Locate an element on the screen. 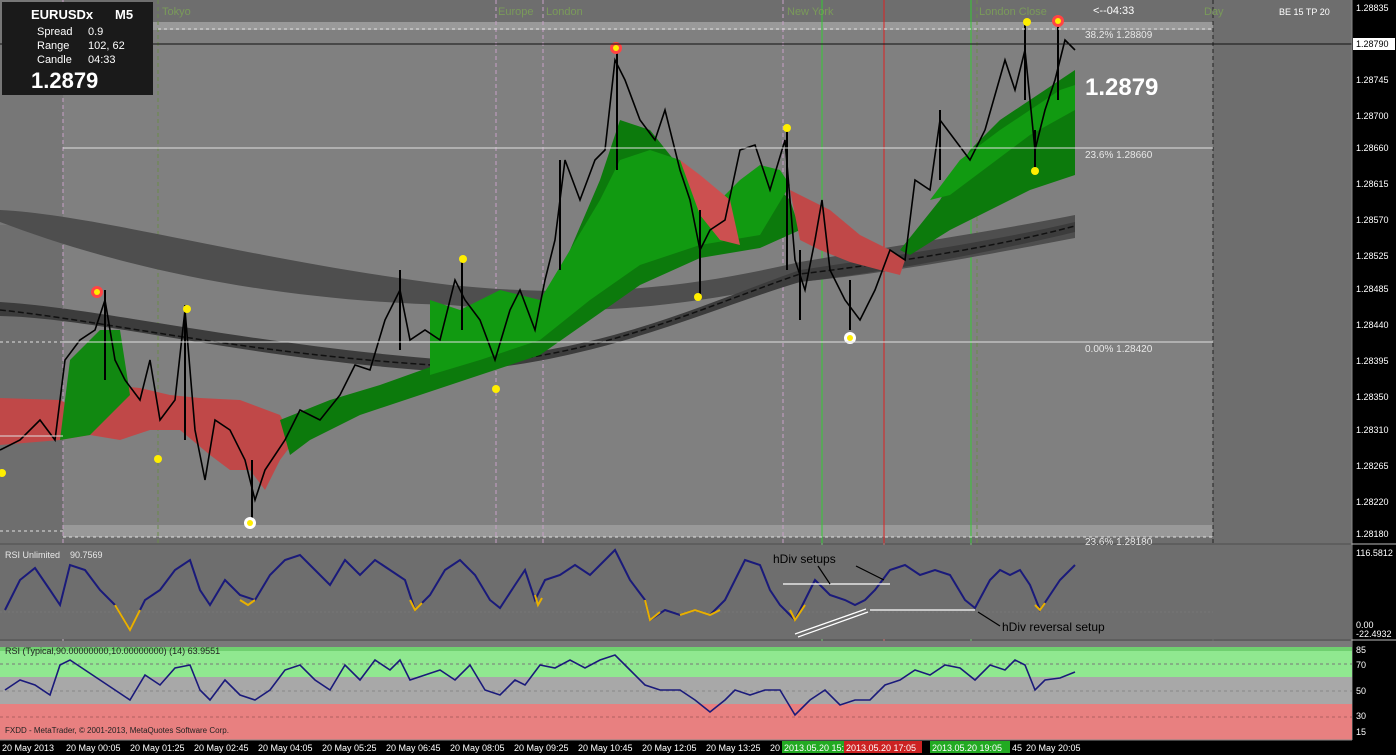 Image resolution: width=1396 pixels, height=755 pixels. time-tick: 20 is located at coordinates (775, 748).